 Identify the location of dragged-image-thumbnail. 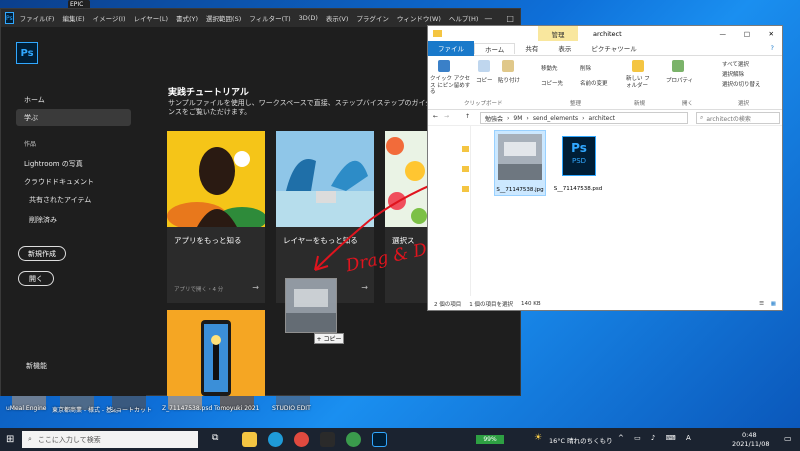
(311, 305).